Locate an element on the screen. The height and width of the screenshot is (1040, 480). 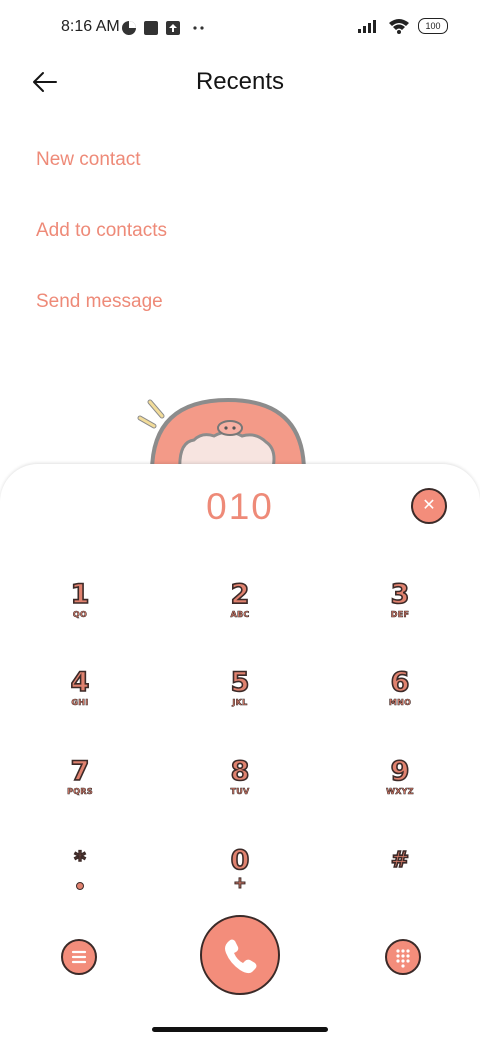
data-saver-icon is located at coordinates (129, 28).